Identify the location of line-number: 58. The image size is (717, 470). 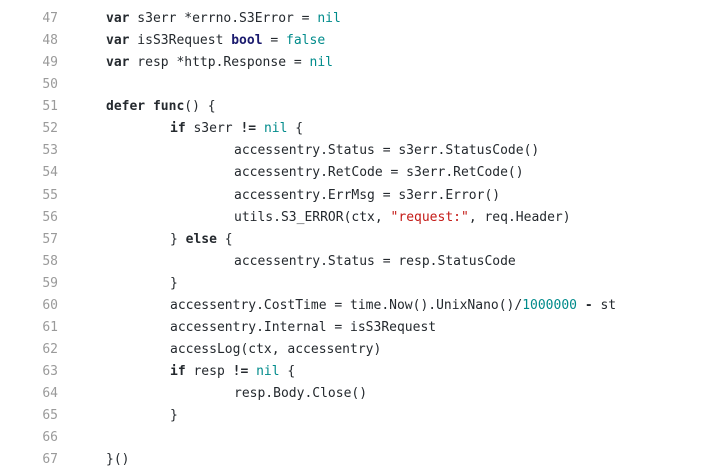
(50, 261).